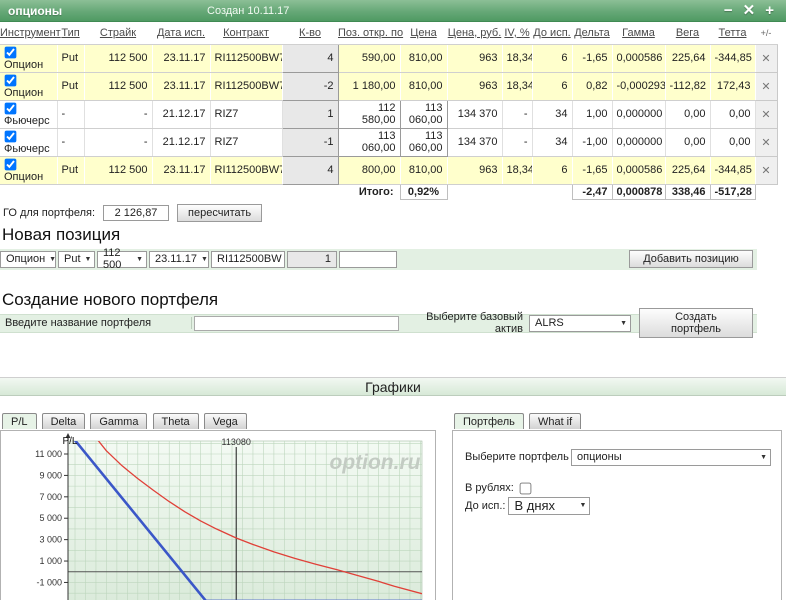 The image size is (786, 600). I want to click on strike-select: 112 500 ▼, so click(122, 259).